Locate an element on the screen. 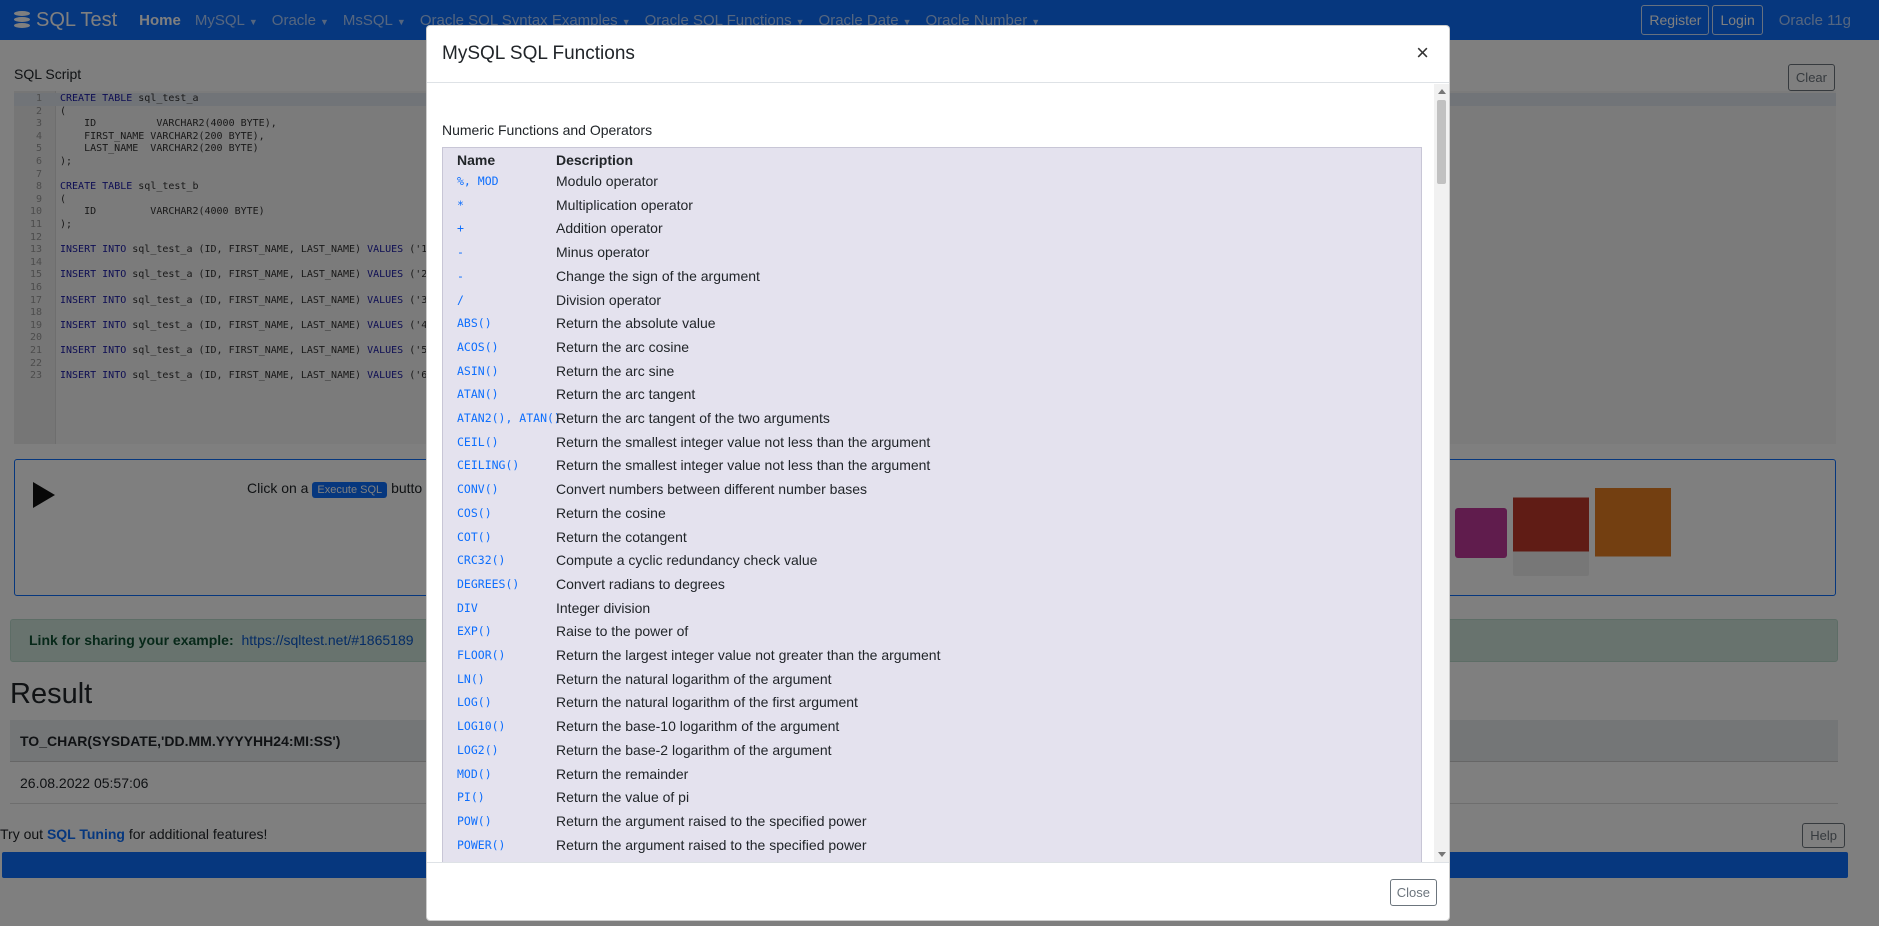 The image size is (1879, 926). function-name-link: LN() is located at coordinates (471, 679).